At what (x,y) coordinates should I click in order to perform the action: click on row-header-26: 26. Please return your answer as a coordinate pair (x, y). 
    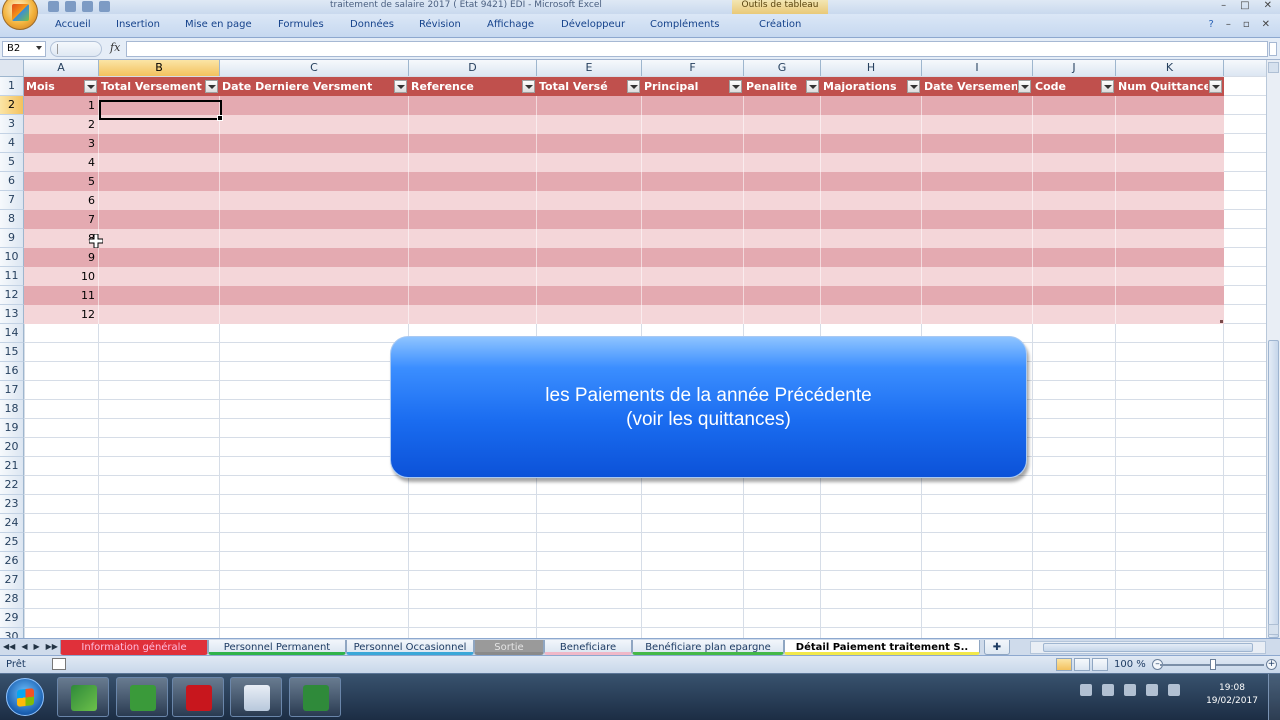
    Looking at the image, I should click on (12, 561).